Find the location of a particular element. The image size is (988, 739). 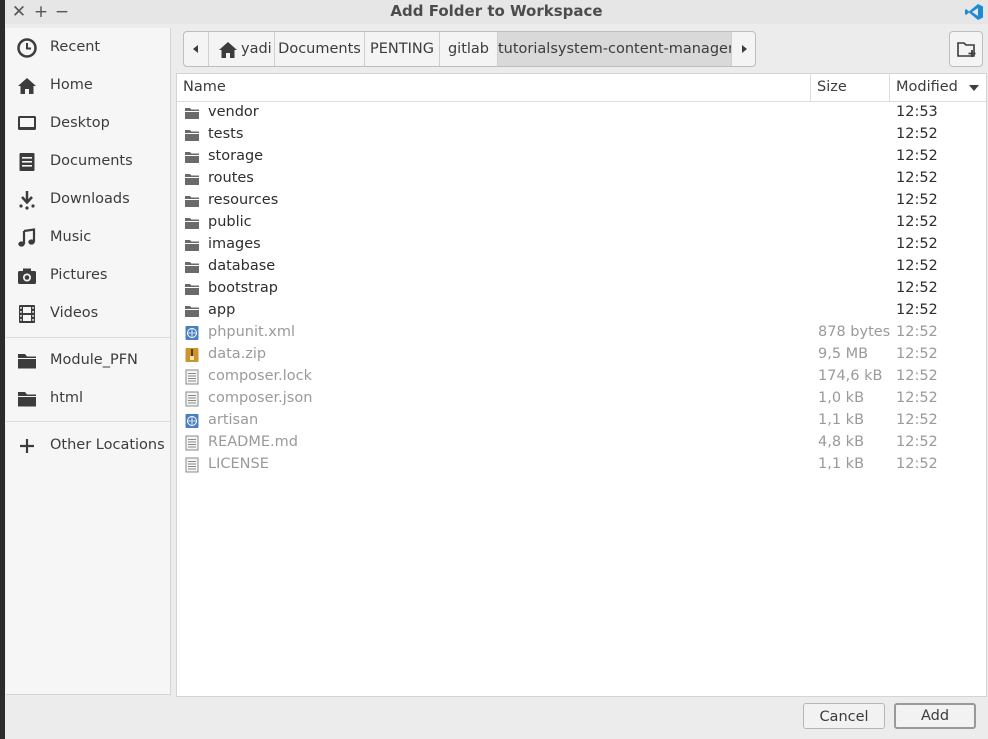

sidebar-item-downloads: Downloads is located at coordinates (88, 200).